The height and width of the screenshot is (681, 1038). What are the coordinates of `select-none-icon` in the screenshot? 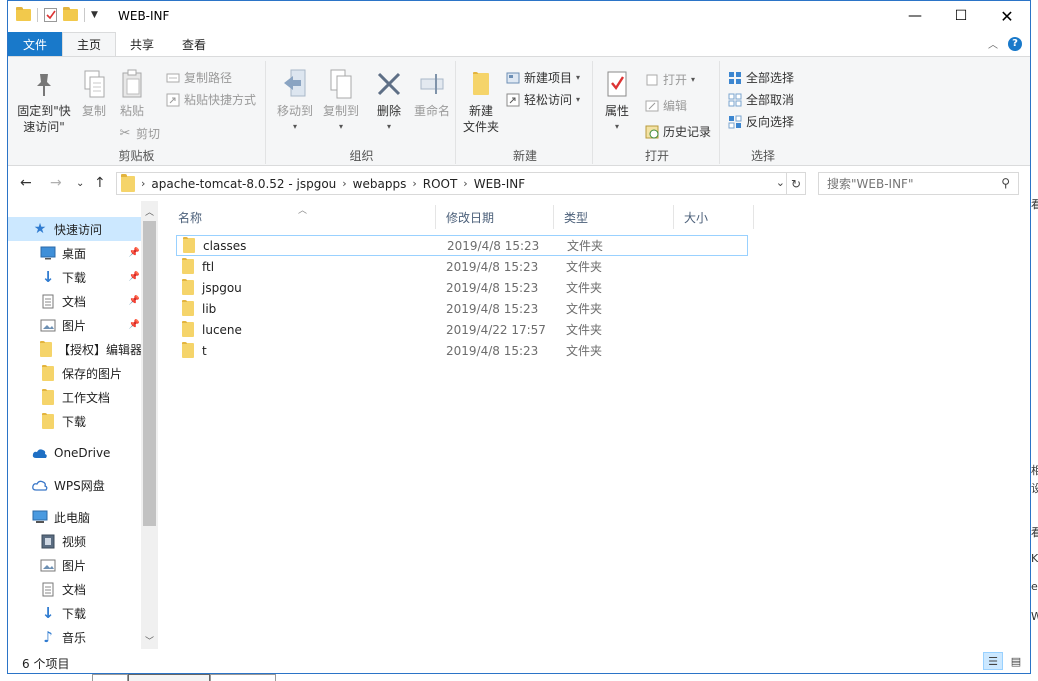 It's located at (735, 100).